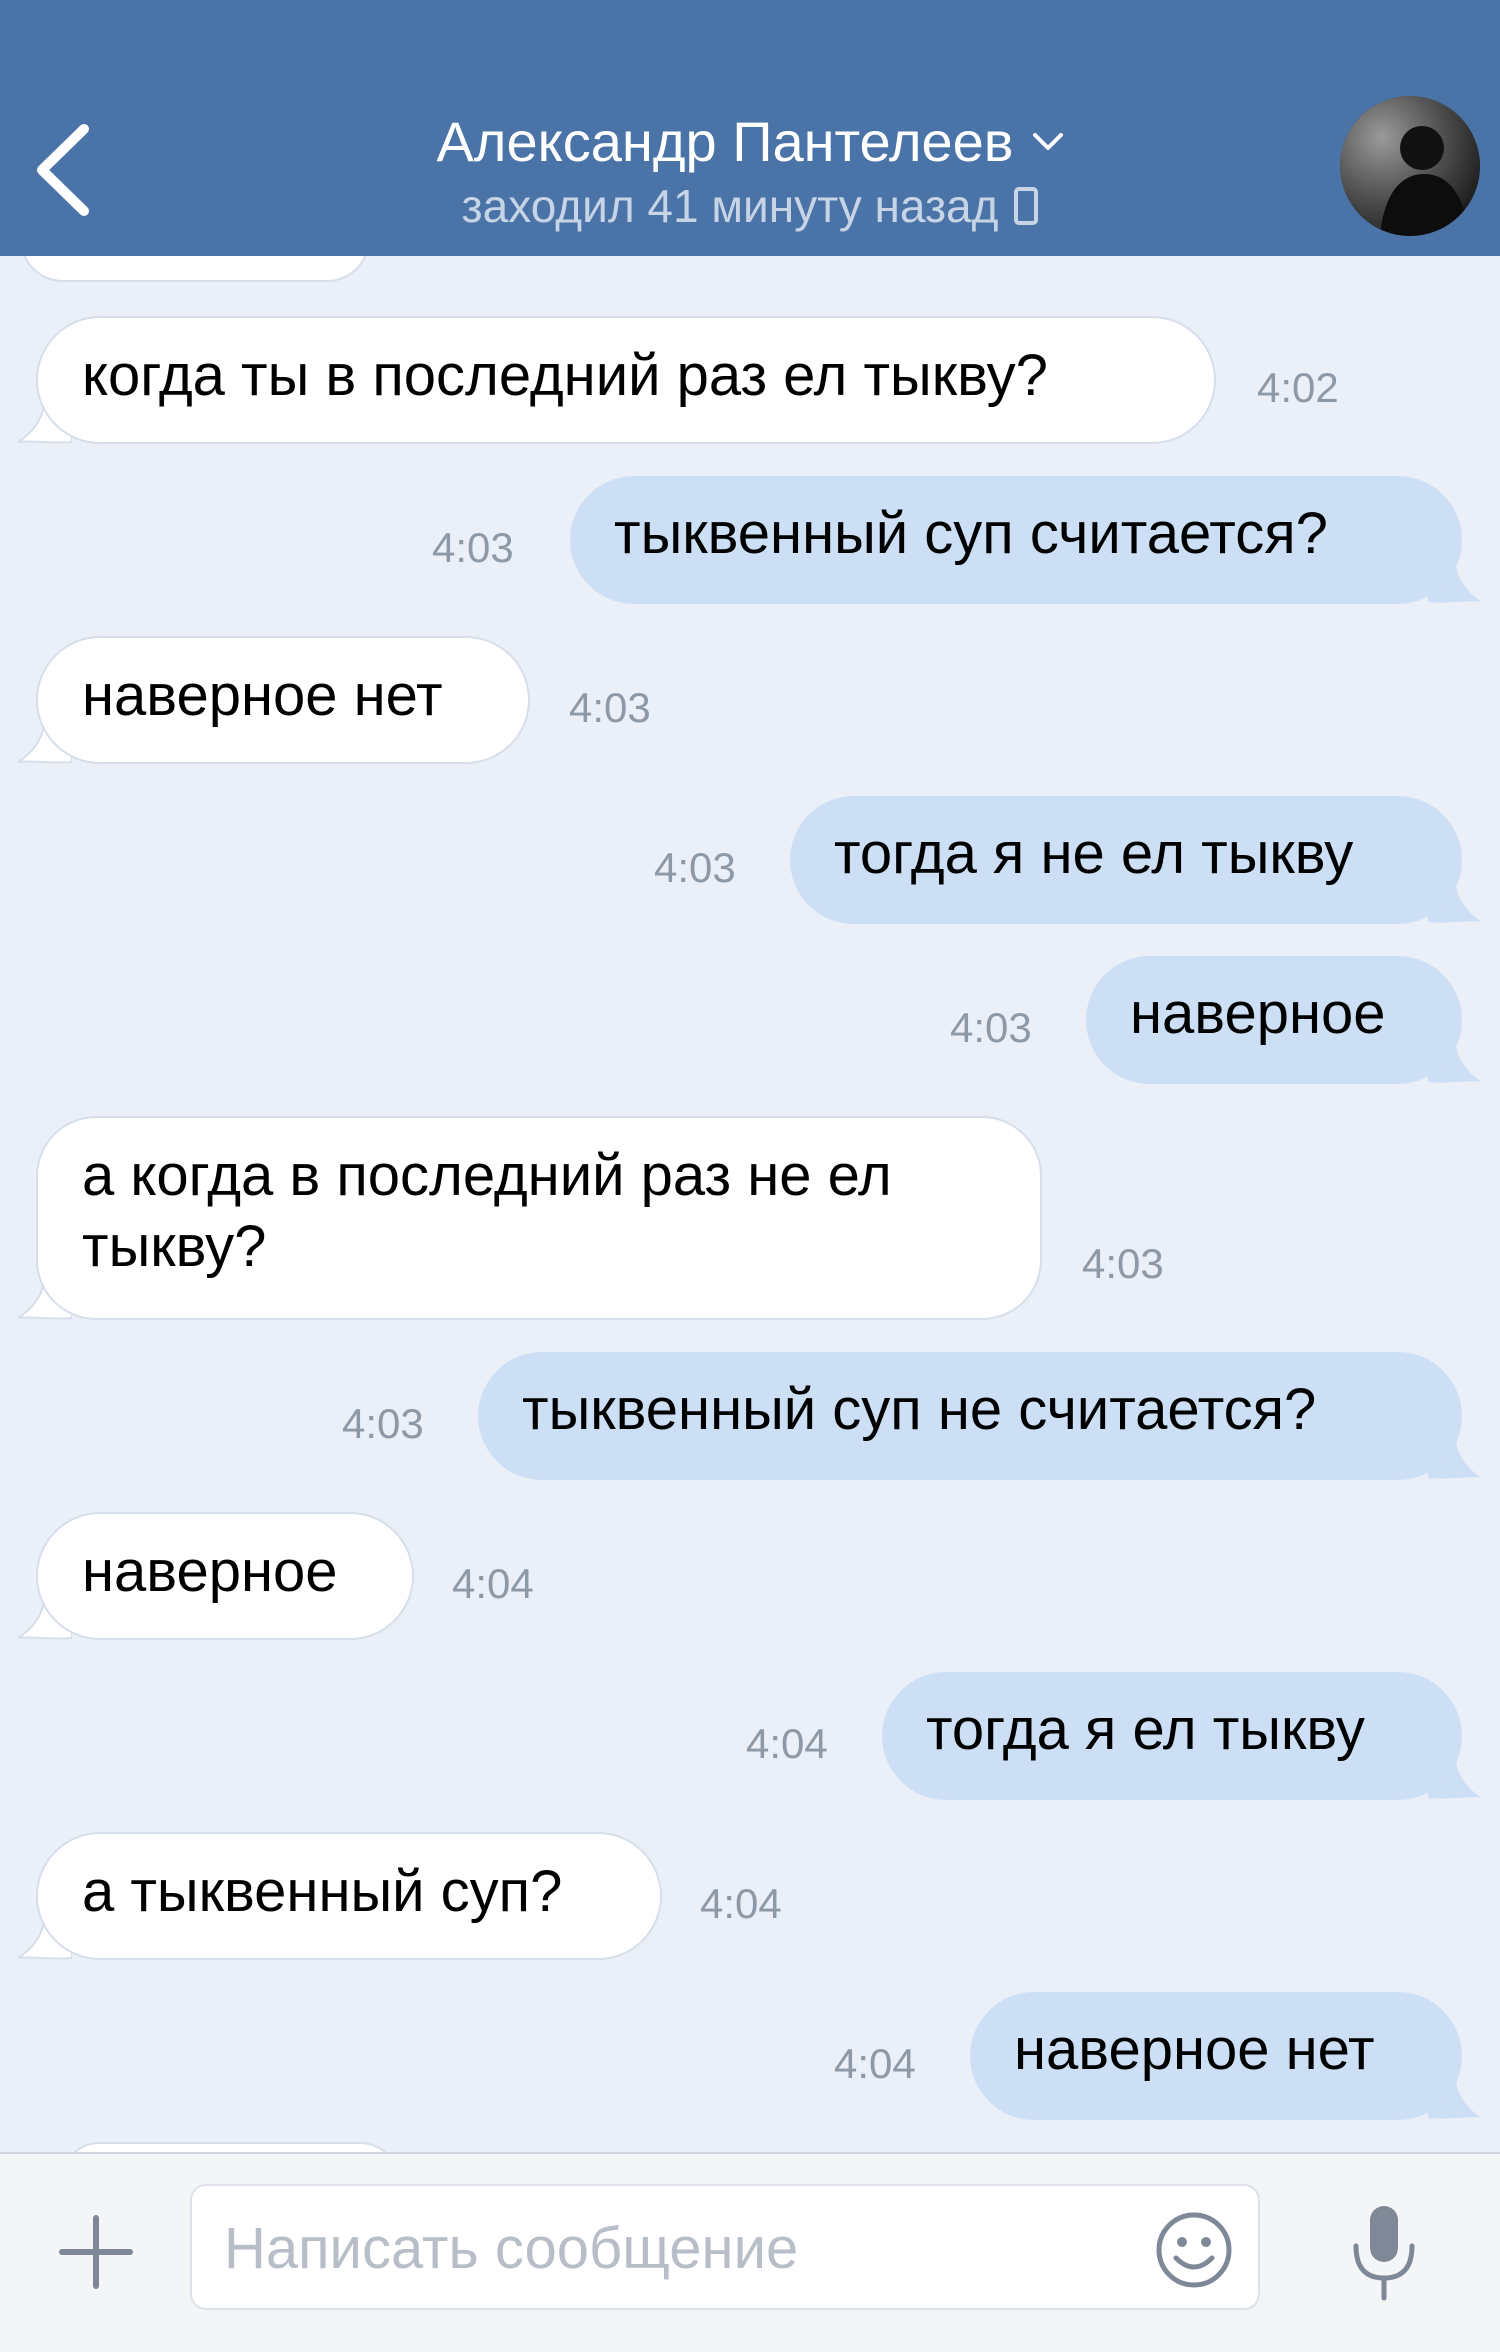  Describe the element at coordinates (626, 380) in the screenshot. I see `message-text: когда ты в последний раз ел тыкву?` at that location.